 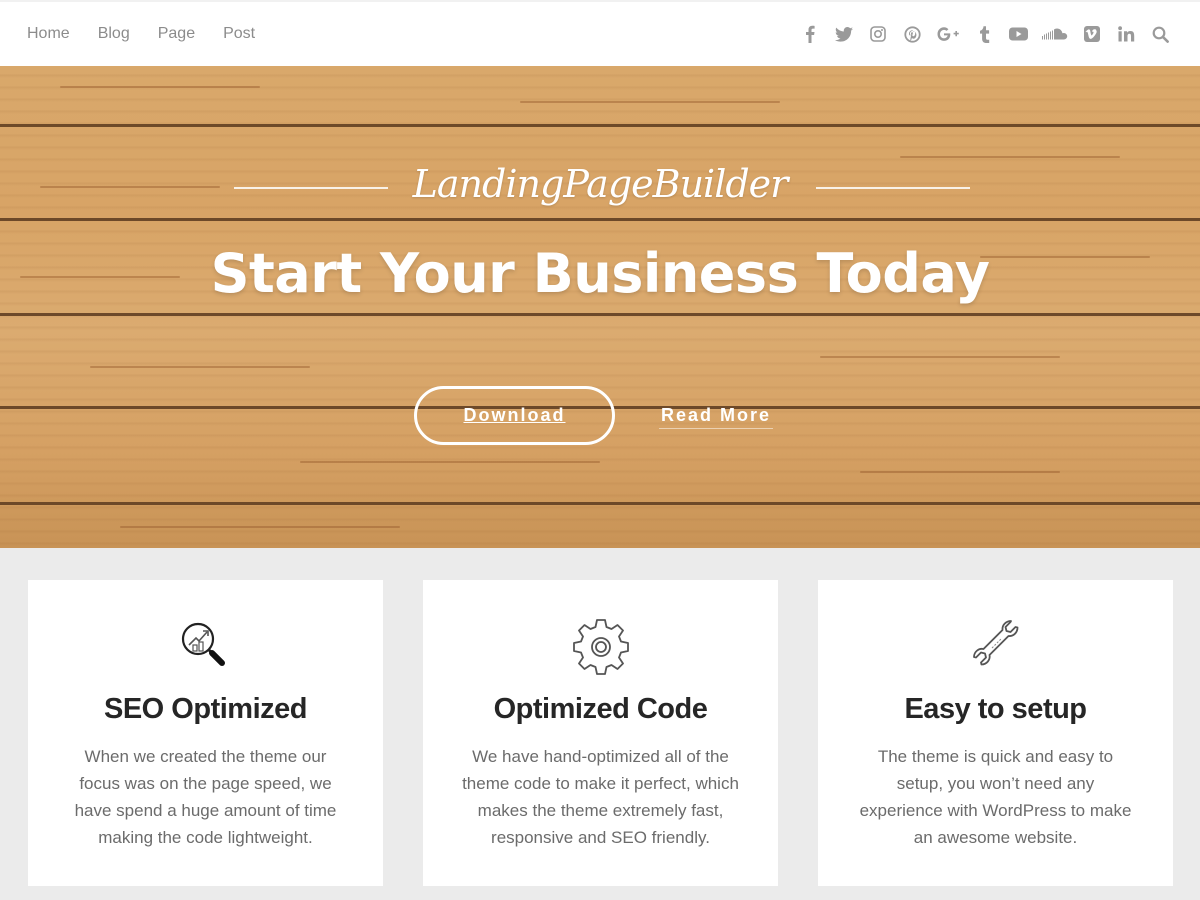 I want to click on twitter-icon, so click(x=844, y=34).